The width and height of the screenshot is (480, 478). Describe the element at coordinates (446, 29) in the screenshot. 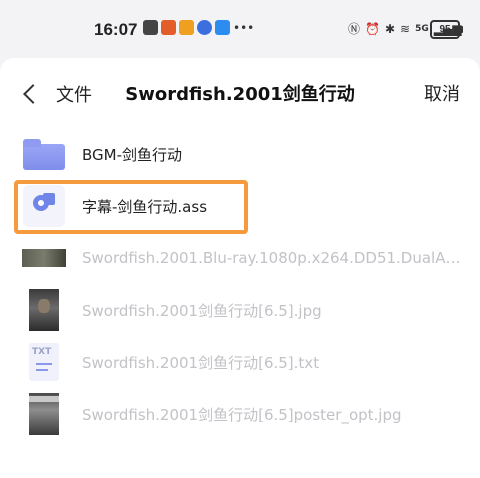

I see `battery-icon: 95` at that location.